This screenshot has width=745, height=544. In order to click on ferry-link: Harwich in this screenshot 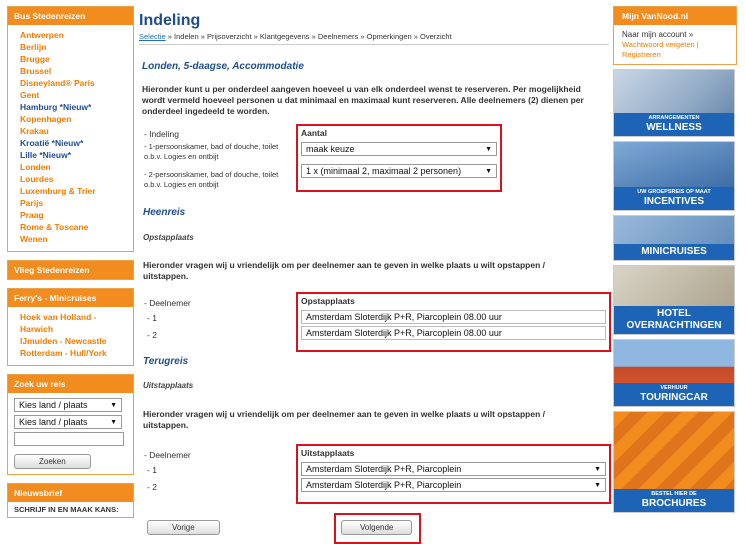, I will do `click(72, 329)`.